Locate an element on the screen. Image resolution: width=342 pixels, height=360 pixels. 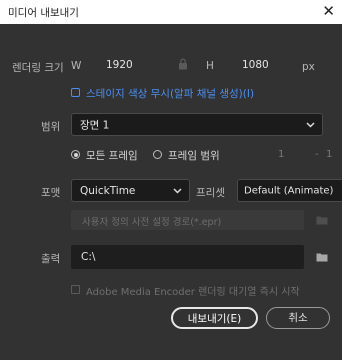
title-bar: 미디어 내보내기 ✕ is located at coordinates (171, 12).